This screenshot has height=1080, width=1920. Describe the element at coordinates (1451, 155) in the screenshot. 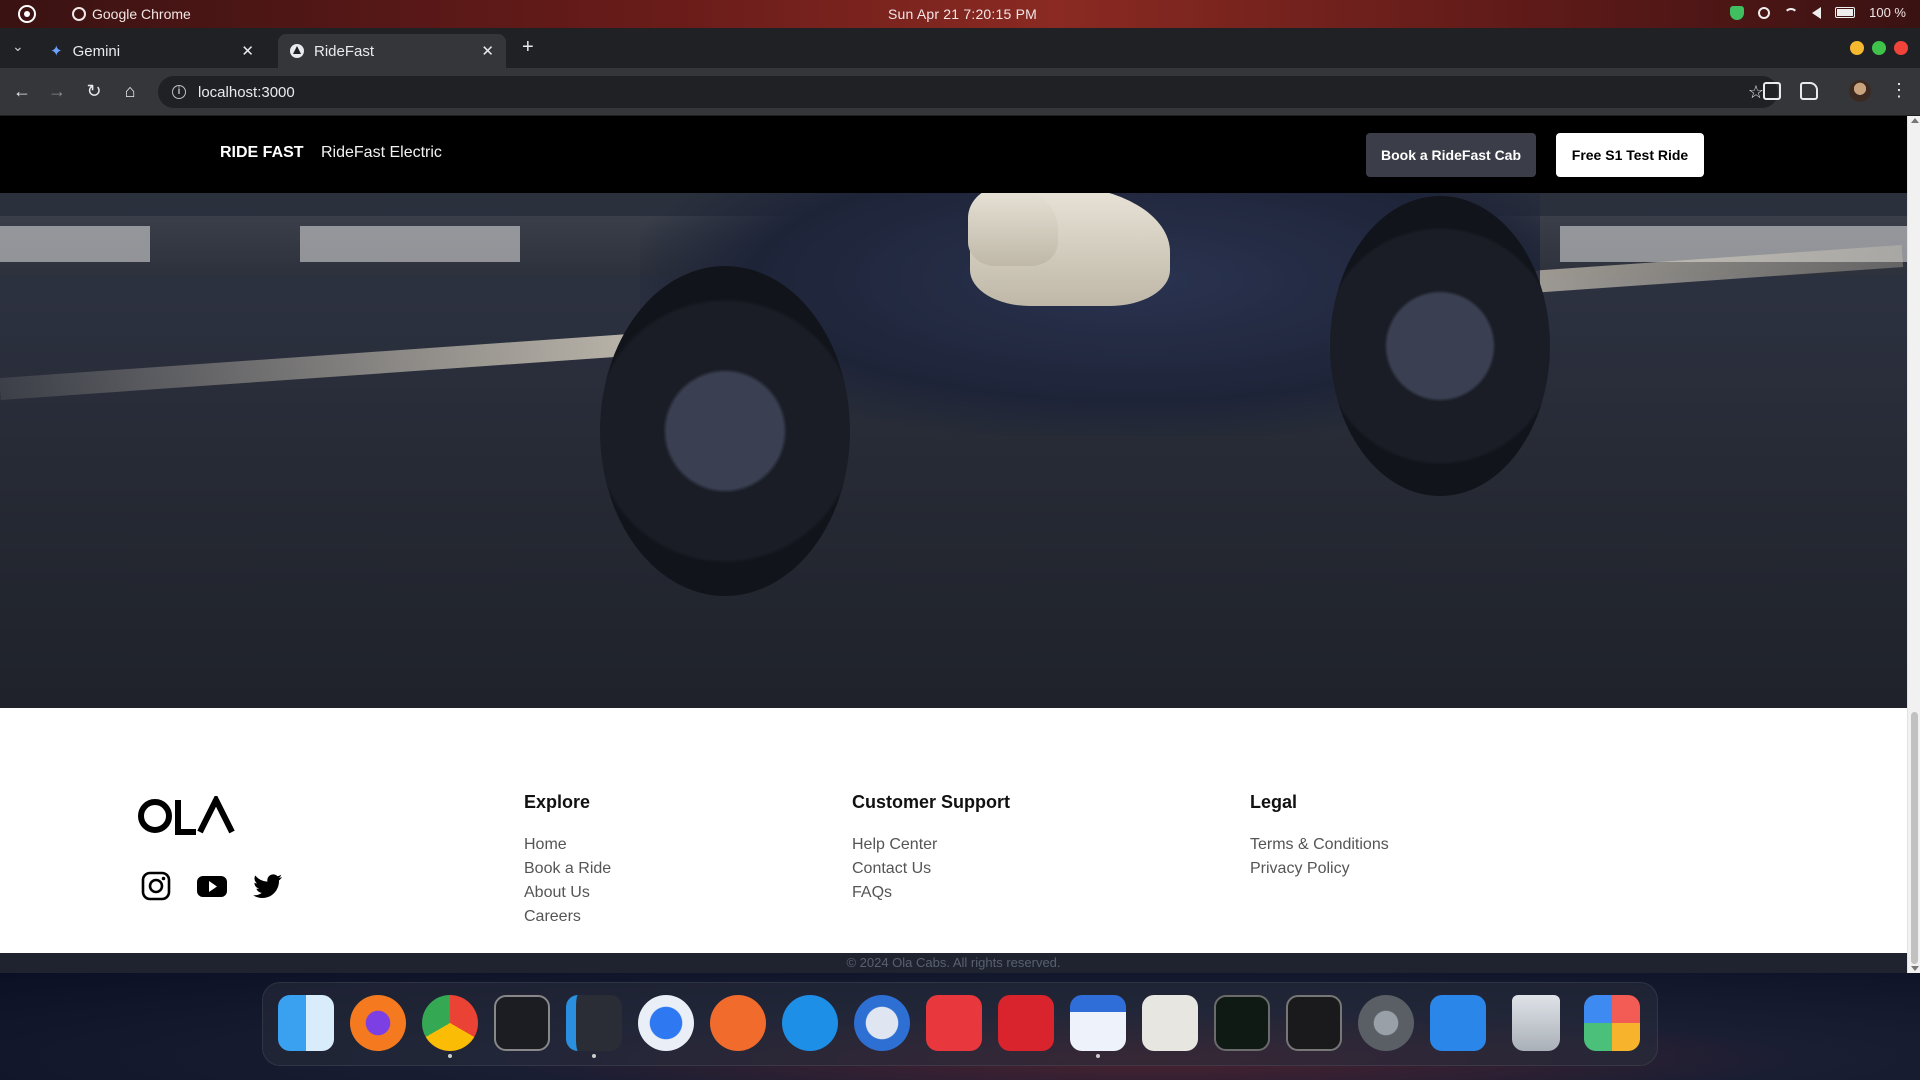

I see `book-cab-button: Book a RideFast Cab` at that location.